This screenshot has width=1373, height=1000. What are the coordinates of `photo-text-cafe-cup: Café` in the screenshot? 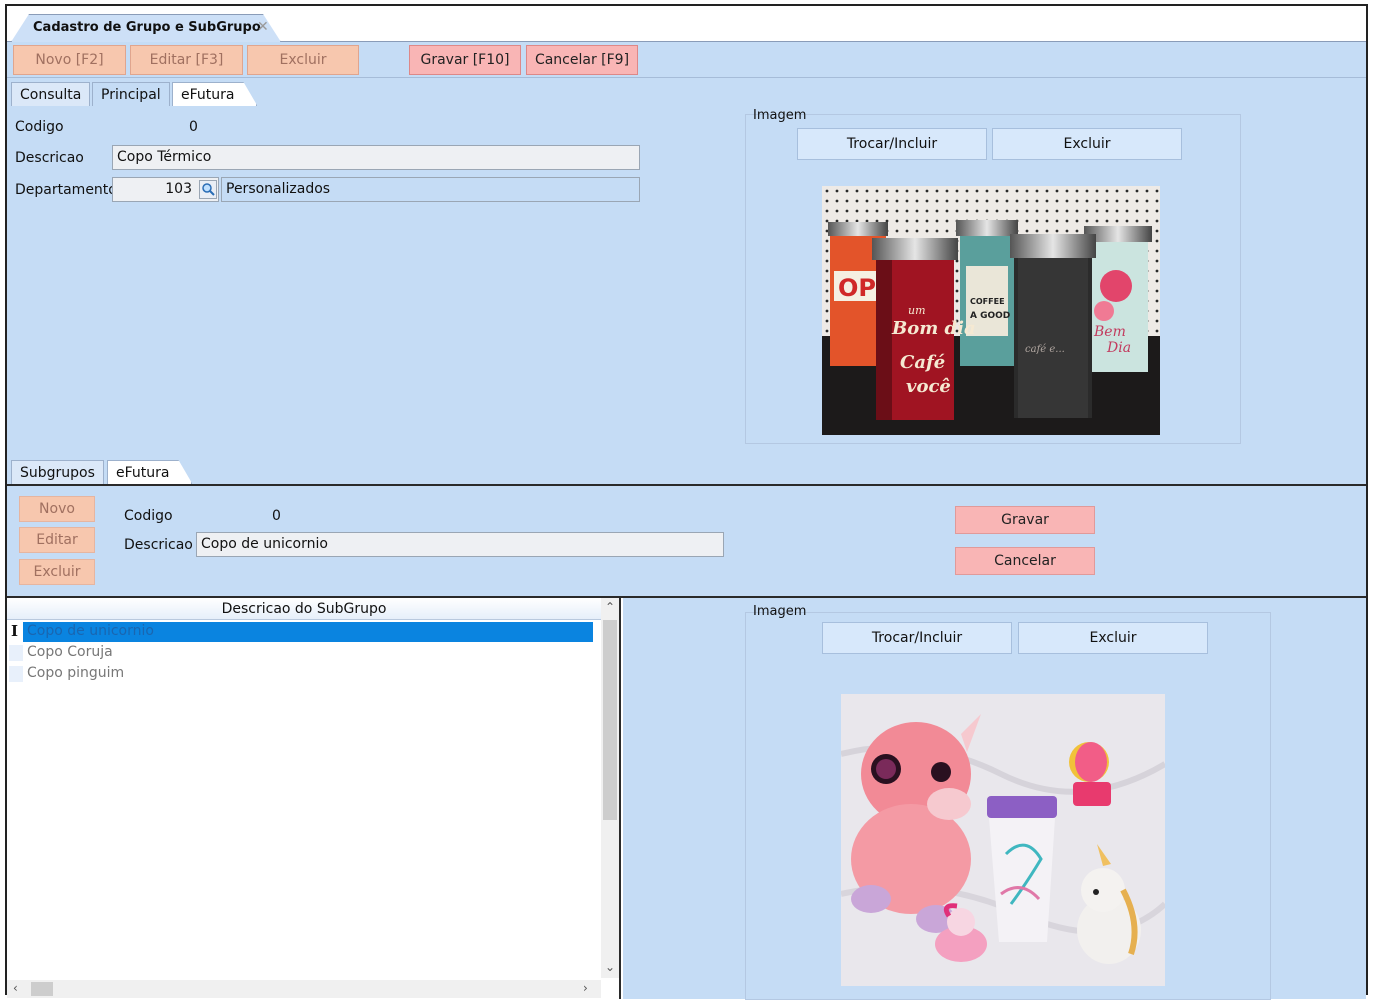 It's located at (922, 362).